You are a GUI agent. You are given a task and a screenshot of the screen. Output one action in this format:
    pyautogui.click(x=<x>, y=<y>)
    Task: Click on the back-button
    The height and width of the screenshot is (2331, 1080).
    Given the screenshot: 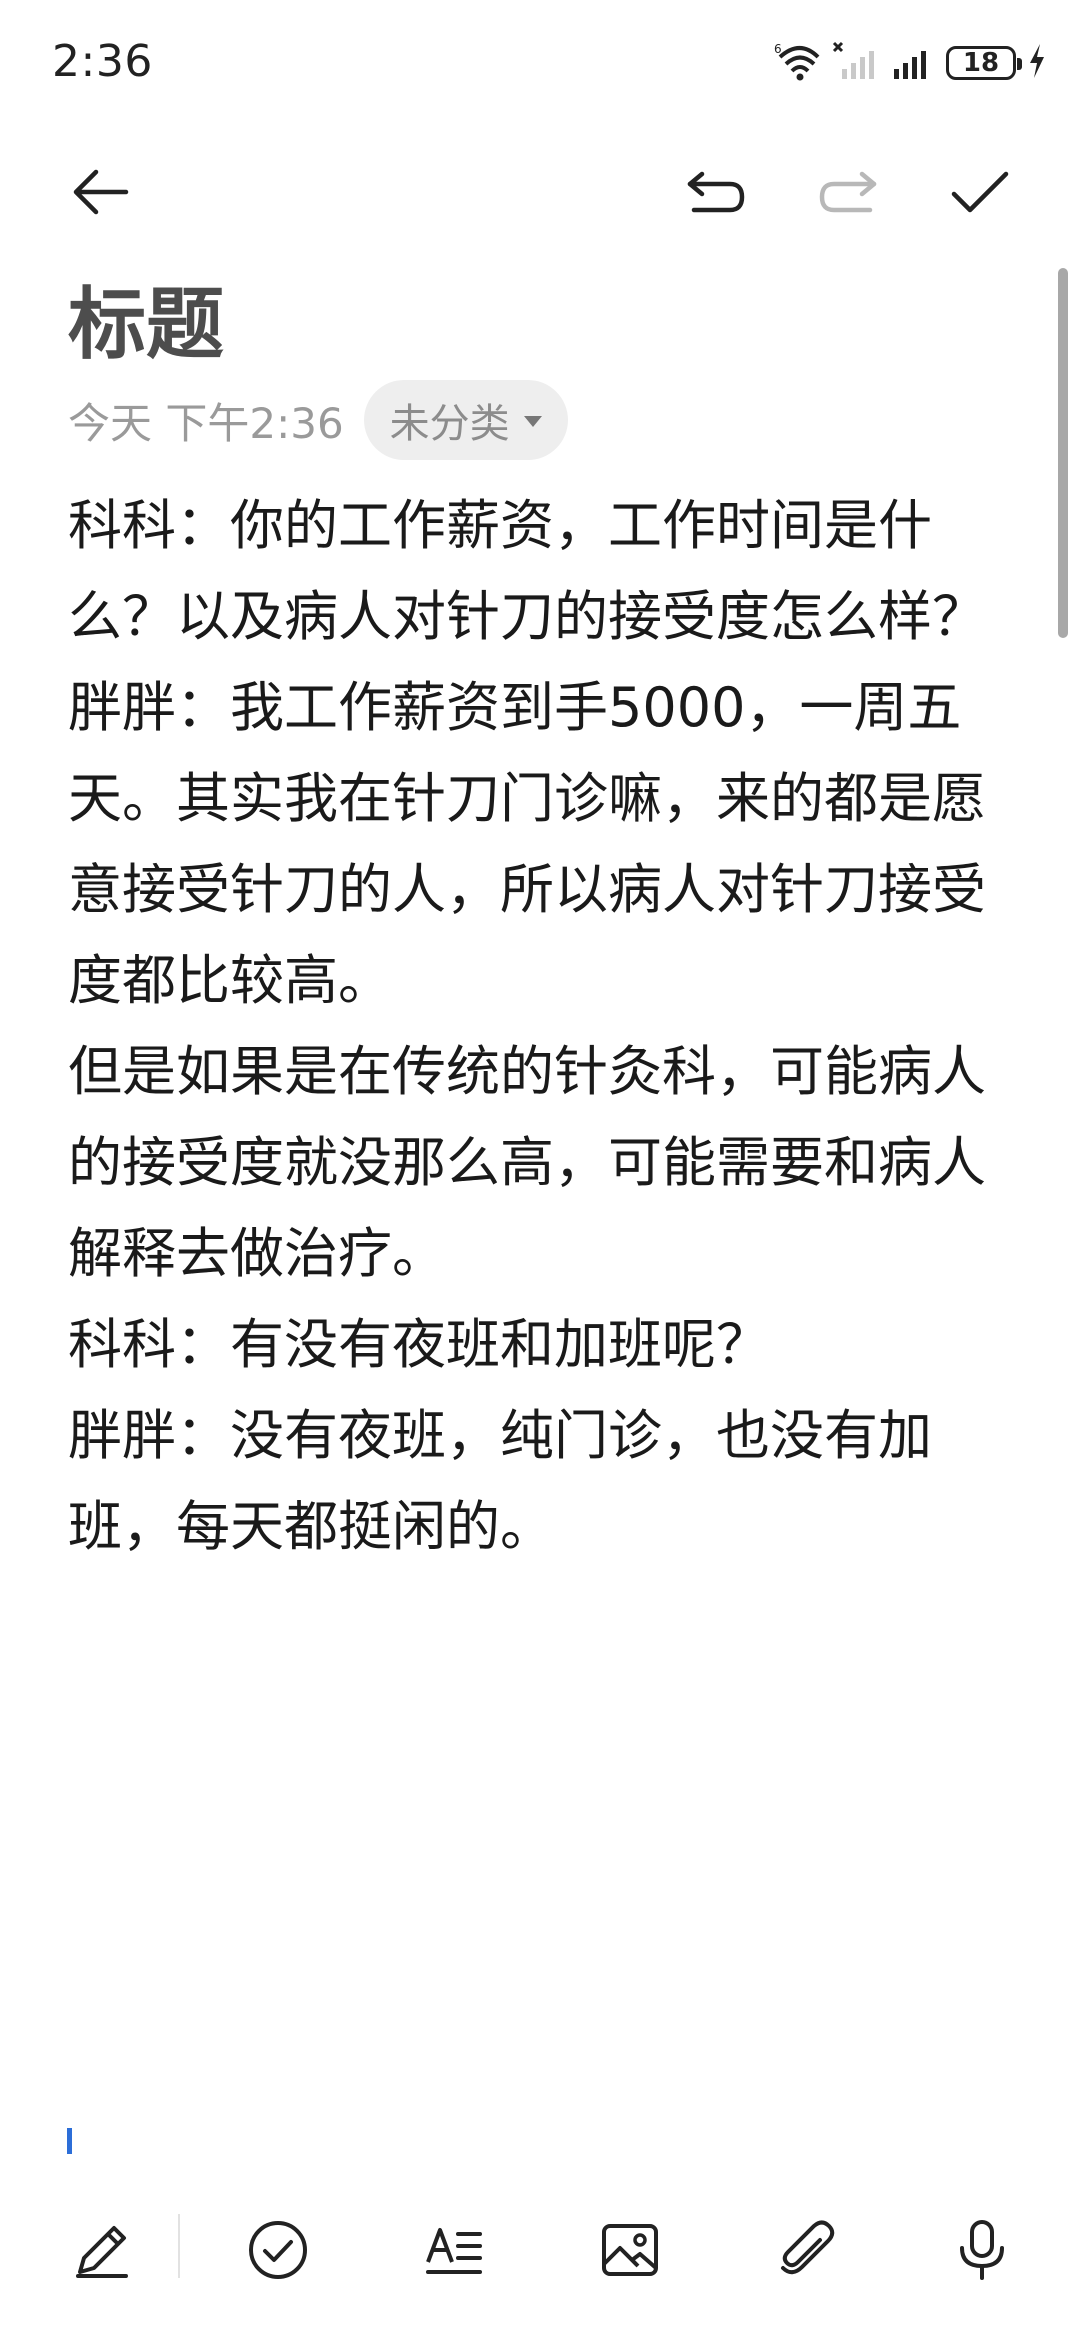 What is the action you would take?
    pyautogui.click(x=100, y=192)
    